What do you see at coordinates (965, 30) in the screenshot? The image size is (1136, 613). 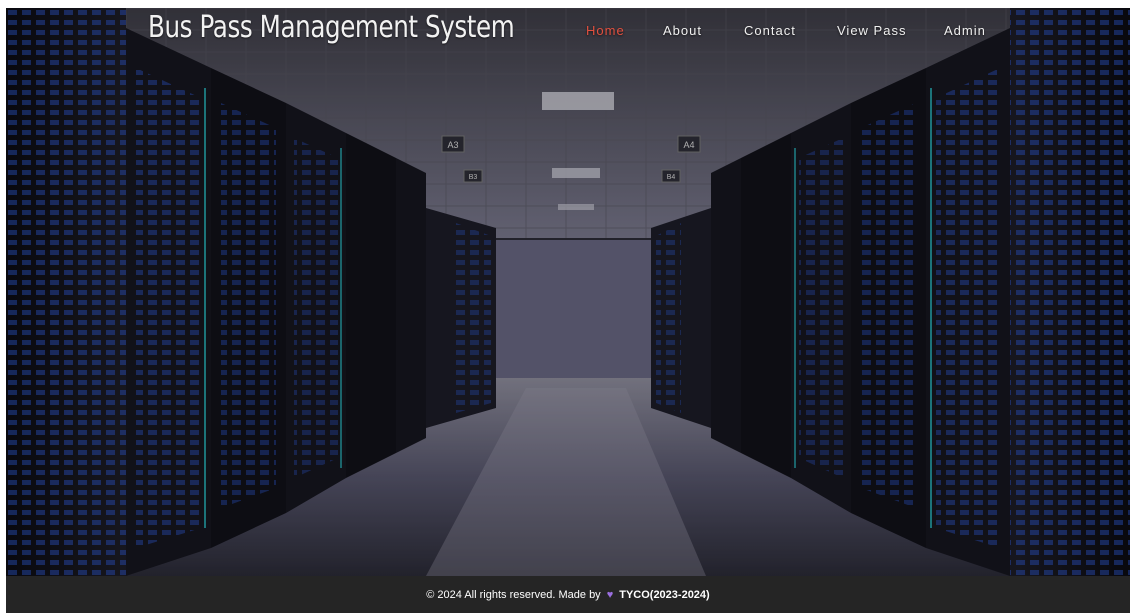 I see `nav-admin: Admin` at bounding box center [965, 30].